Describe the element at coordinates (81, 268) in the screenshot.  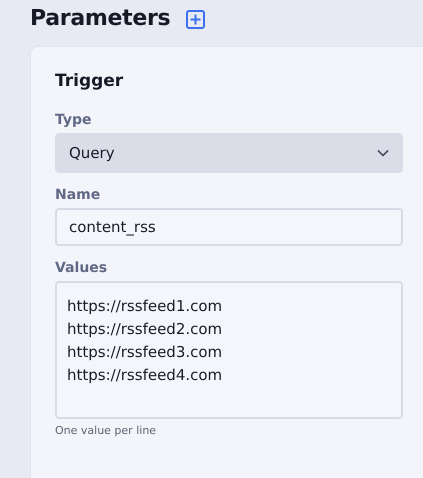
I see `field-label: Values` at that location.